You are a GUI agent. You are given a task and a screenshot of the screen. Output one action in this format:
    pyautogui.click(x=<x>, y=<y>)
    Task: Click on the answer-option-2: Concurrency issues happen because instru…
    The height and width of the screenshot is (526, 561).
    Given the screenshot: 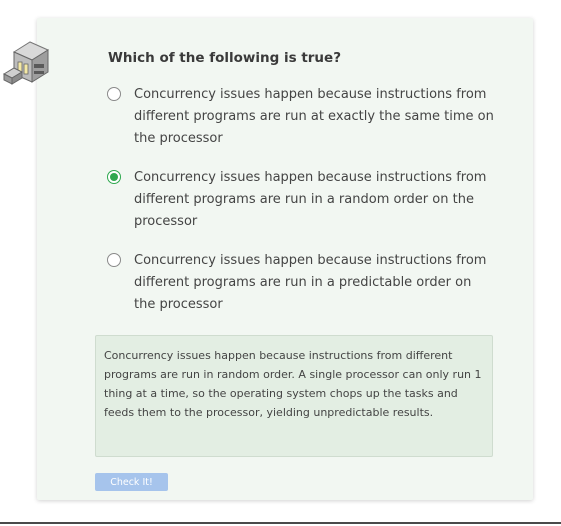 What is the action you would take?
    pyautogui.click(x=301, y=200)
    